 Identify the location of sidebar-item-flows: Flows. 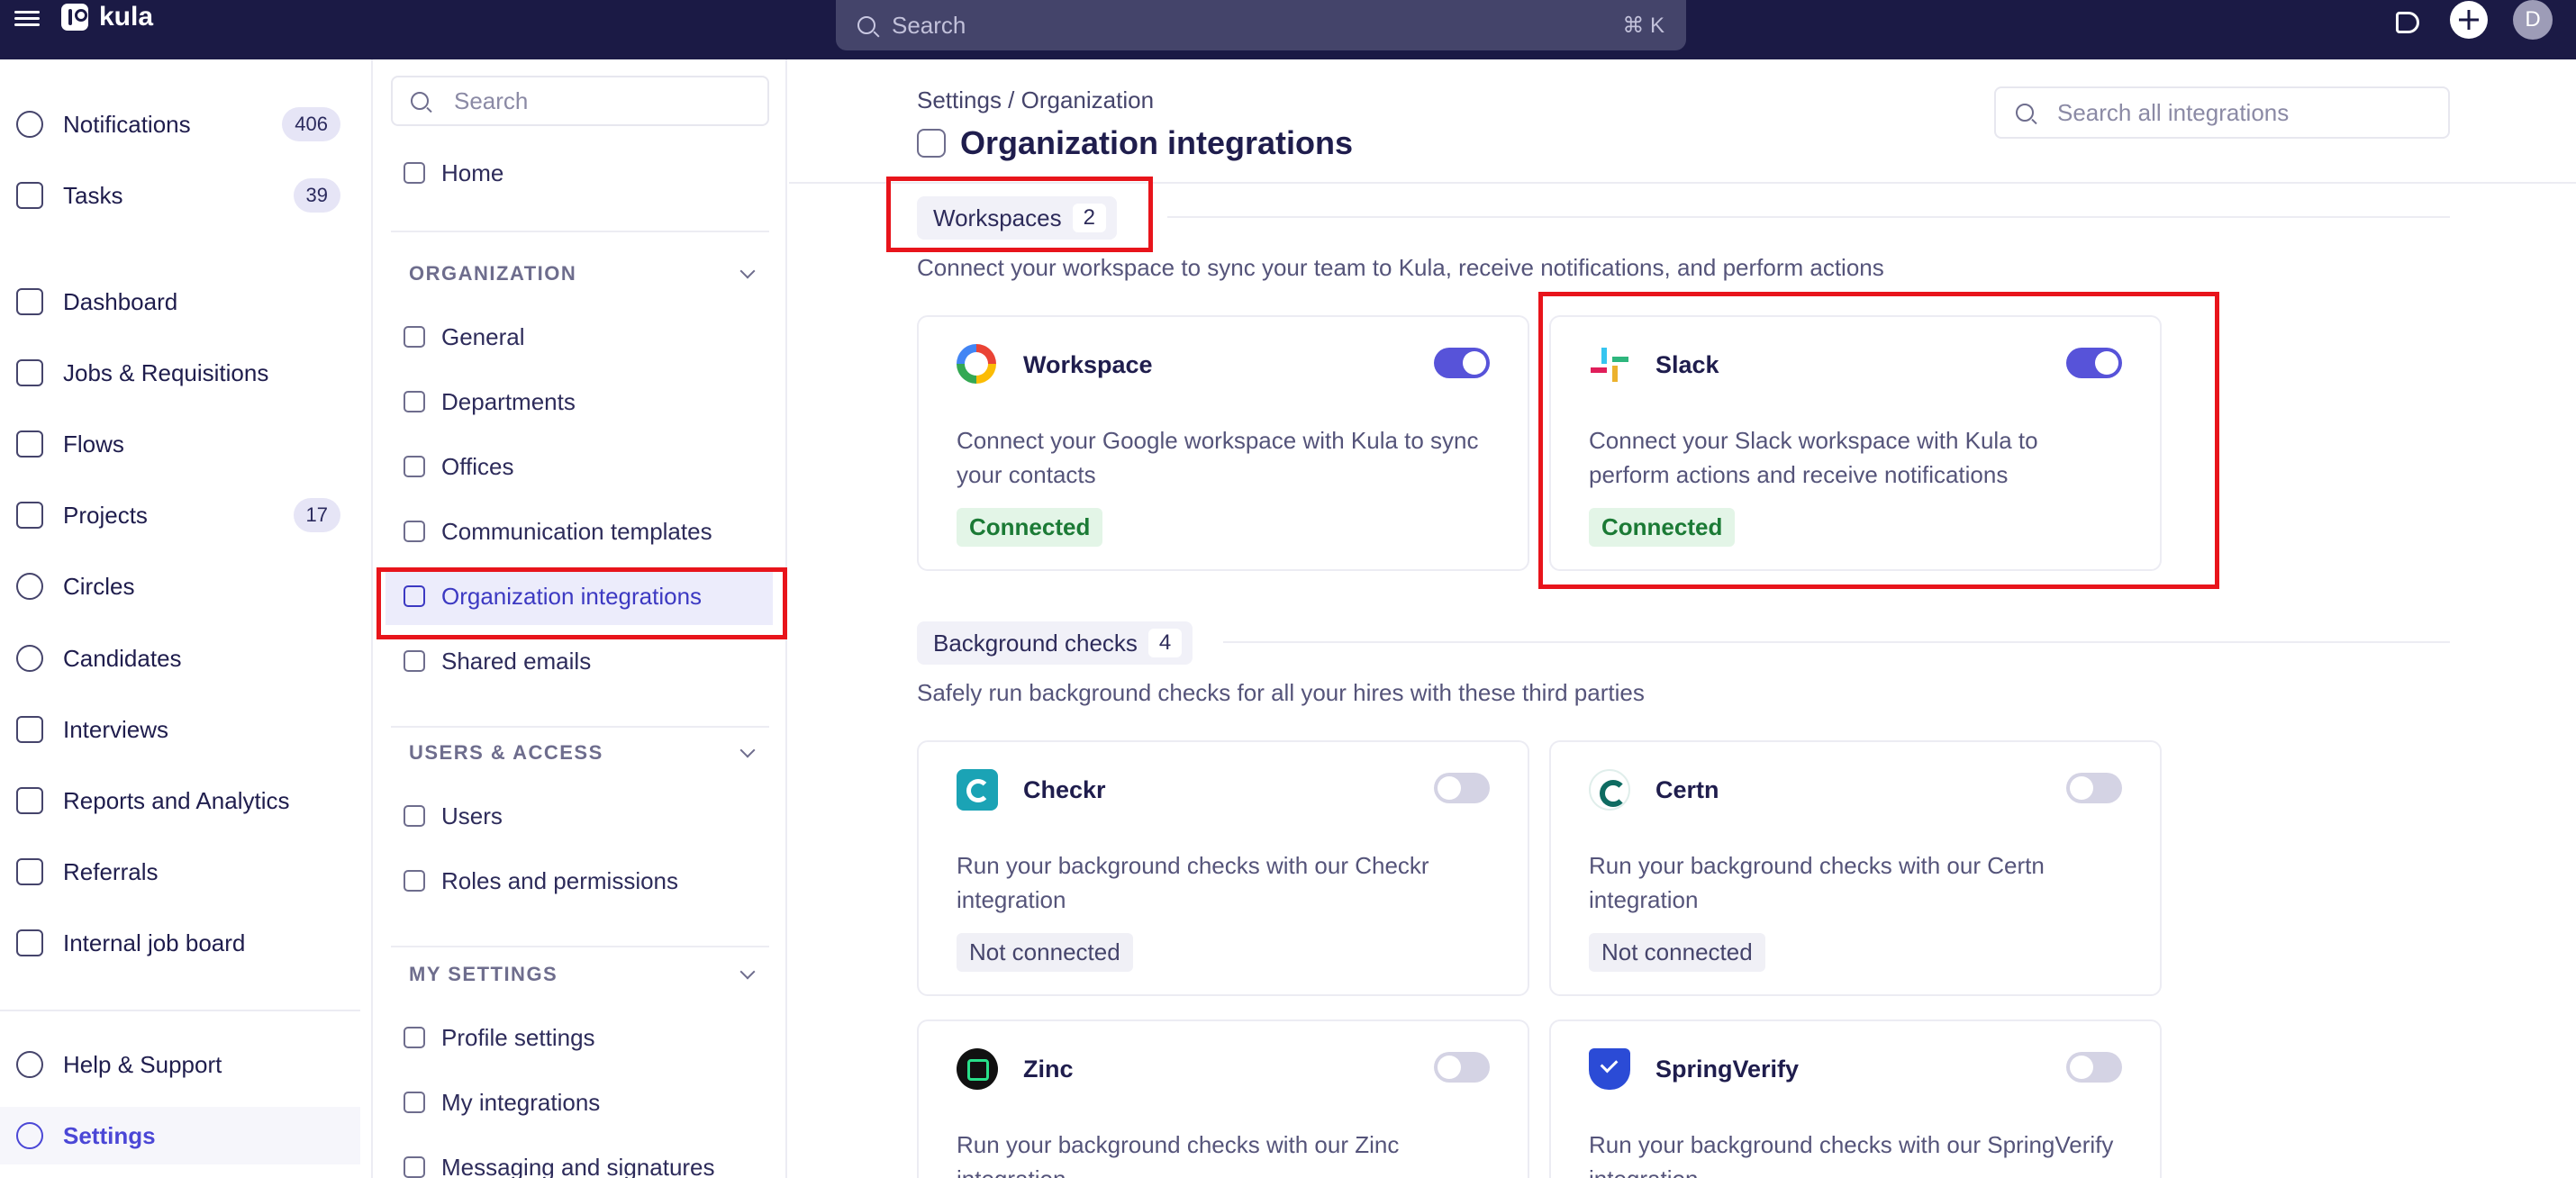
(180, 444).